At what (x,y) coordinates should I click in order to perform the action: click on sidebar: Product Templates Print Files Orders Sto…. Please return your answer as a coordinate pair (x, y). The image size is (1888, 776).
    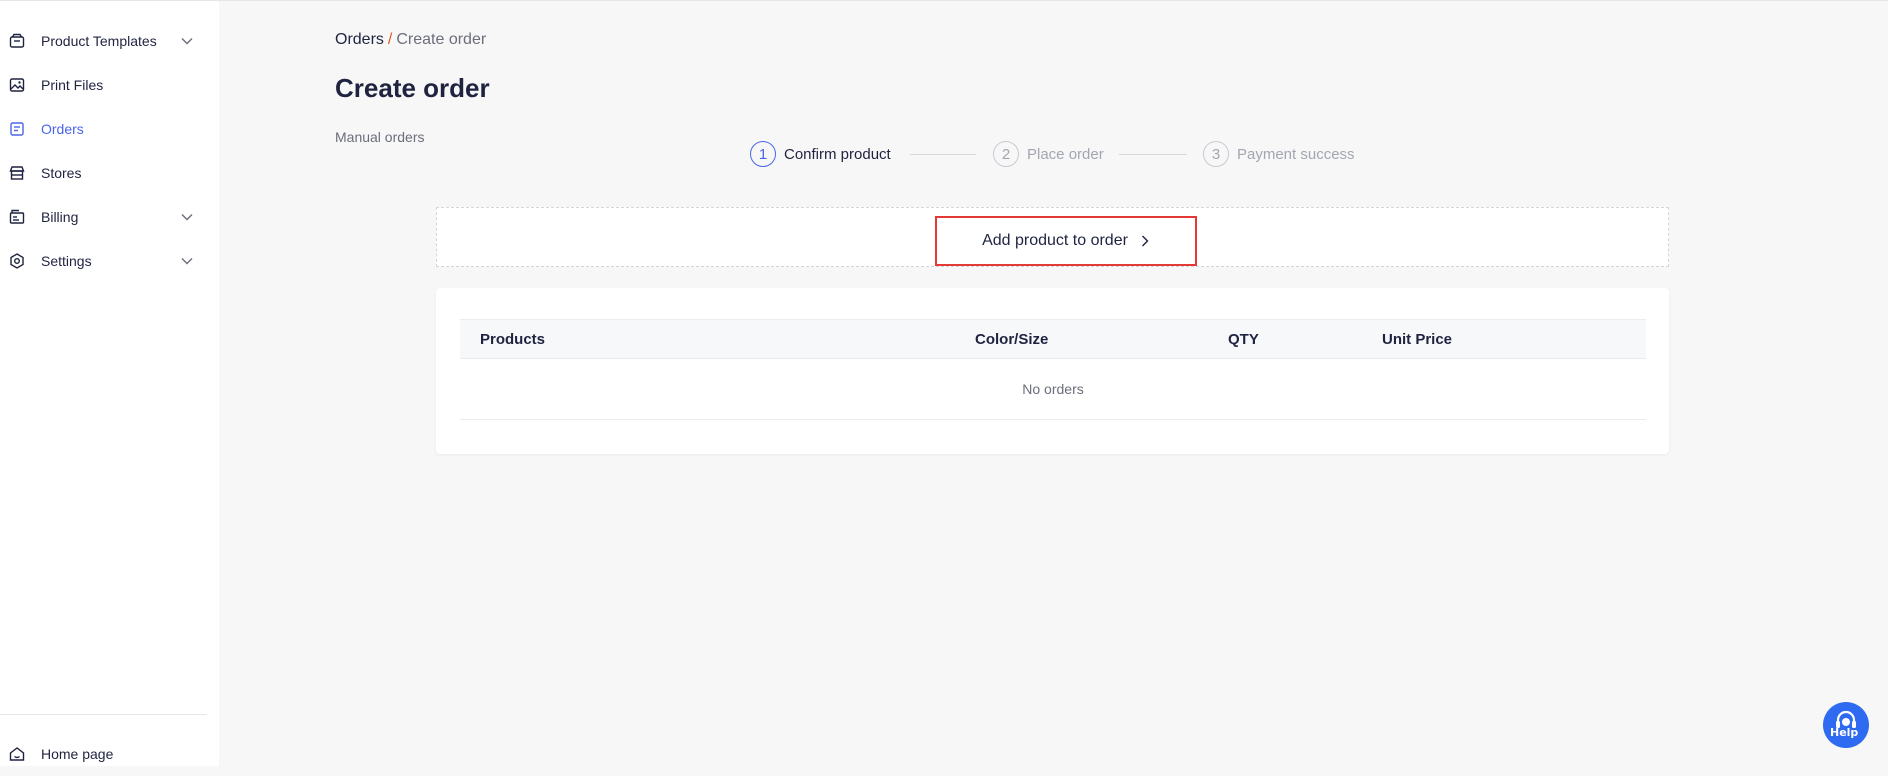
    Looking at the image, I should click on (109, 383).